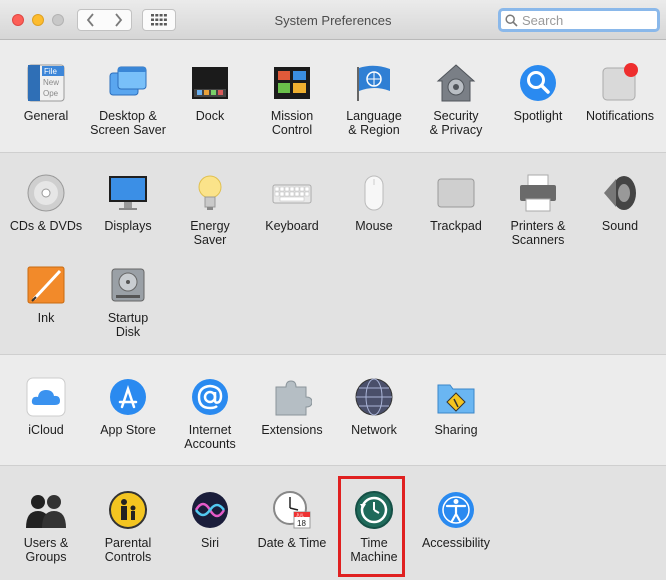 This screenshot has height=580, width=666. I want to click on pref-sound: Sound, so click(620, 203).